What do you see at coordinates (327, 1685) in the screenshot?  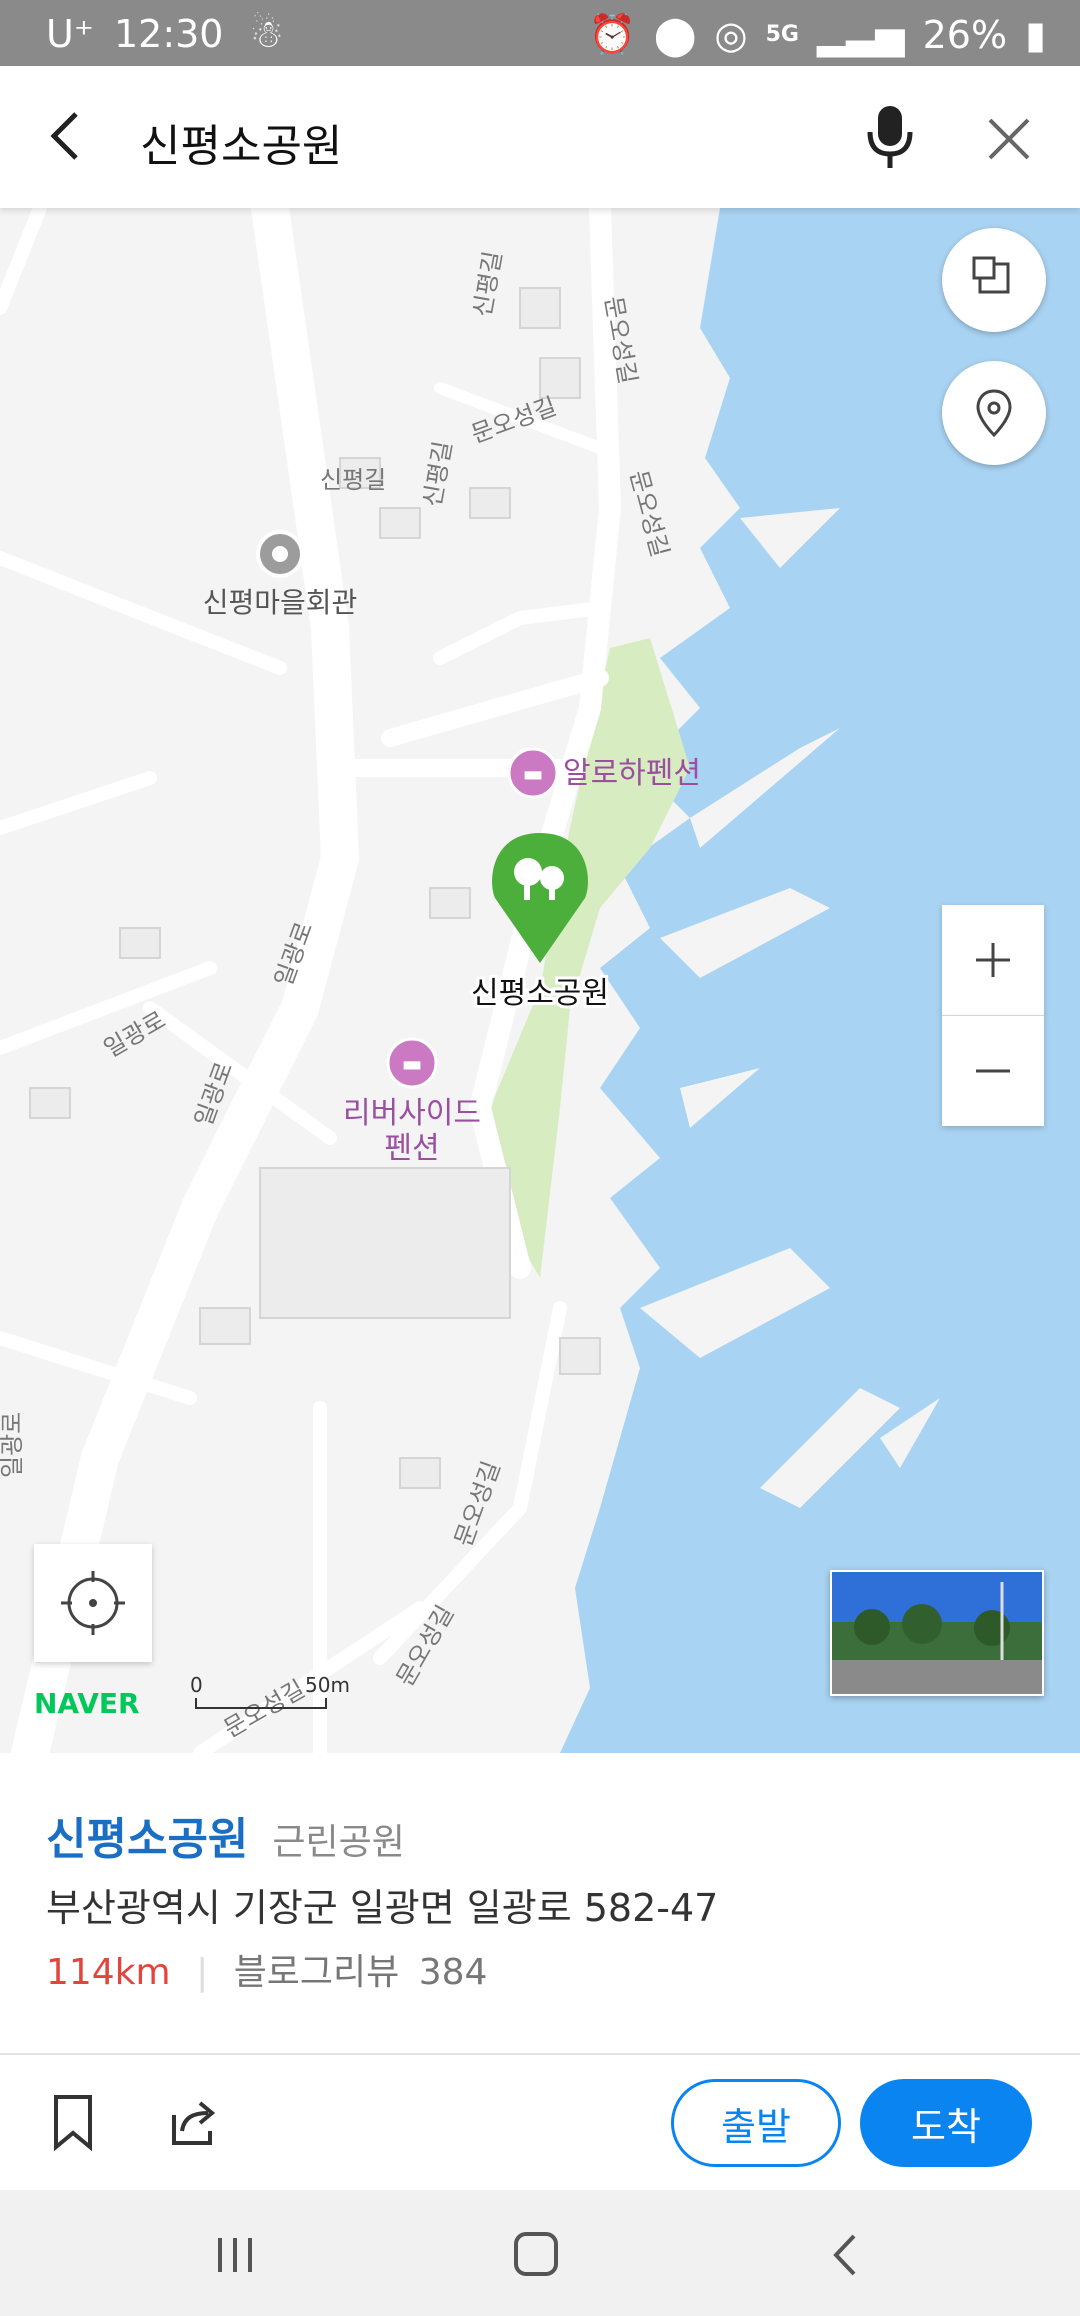 I see `scale-distance: 50m` at bounding box center [327, 1685].